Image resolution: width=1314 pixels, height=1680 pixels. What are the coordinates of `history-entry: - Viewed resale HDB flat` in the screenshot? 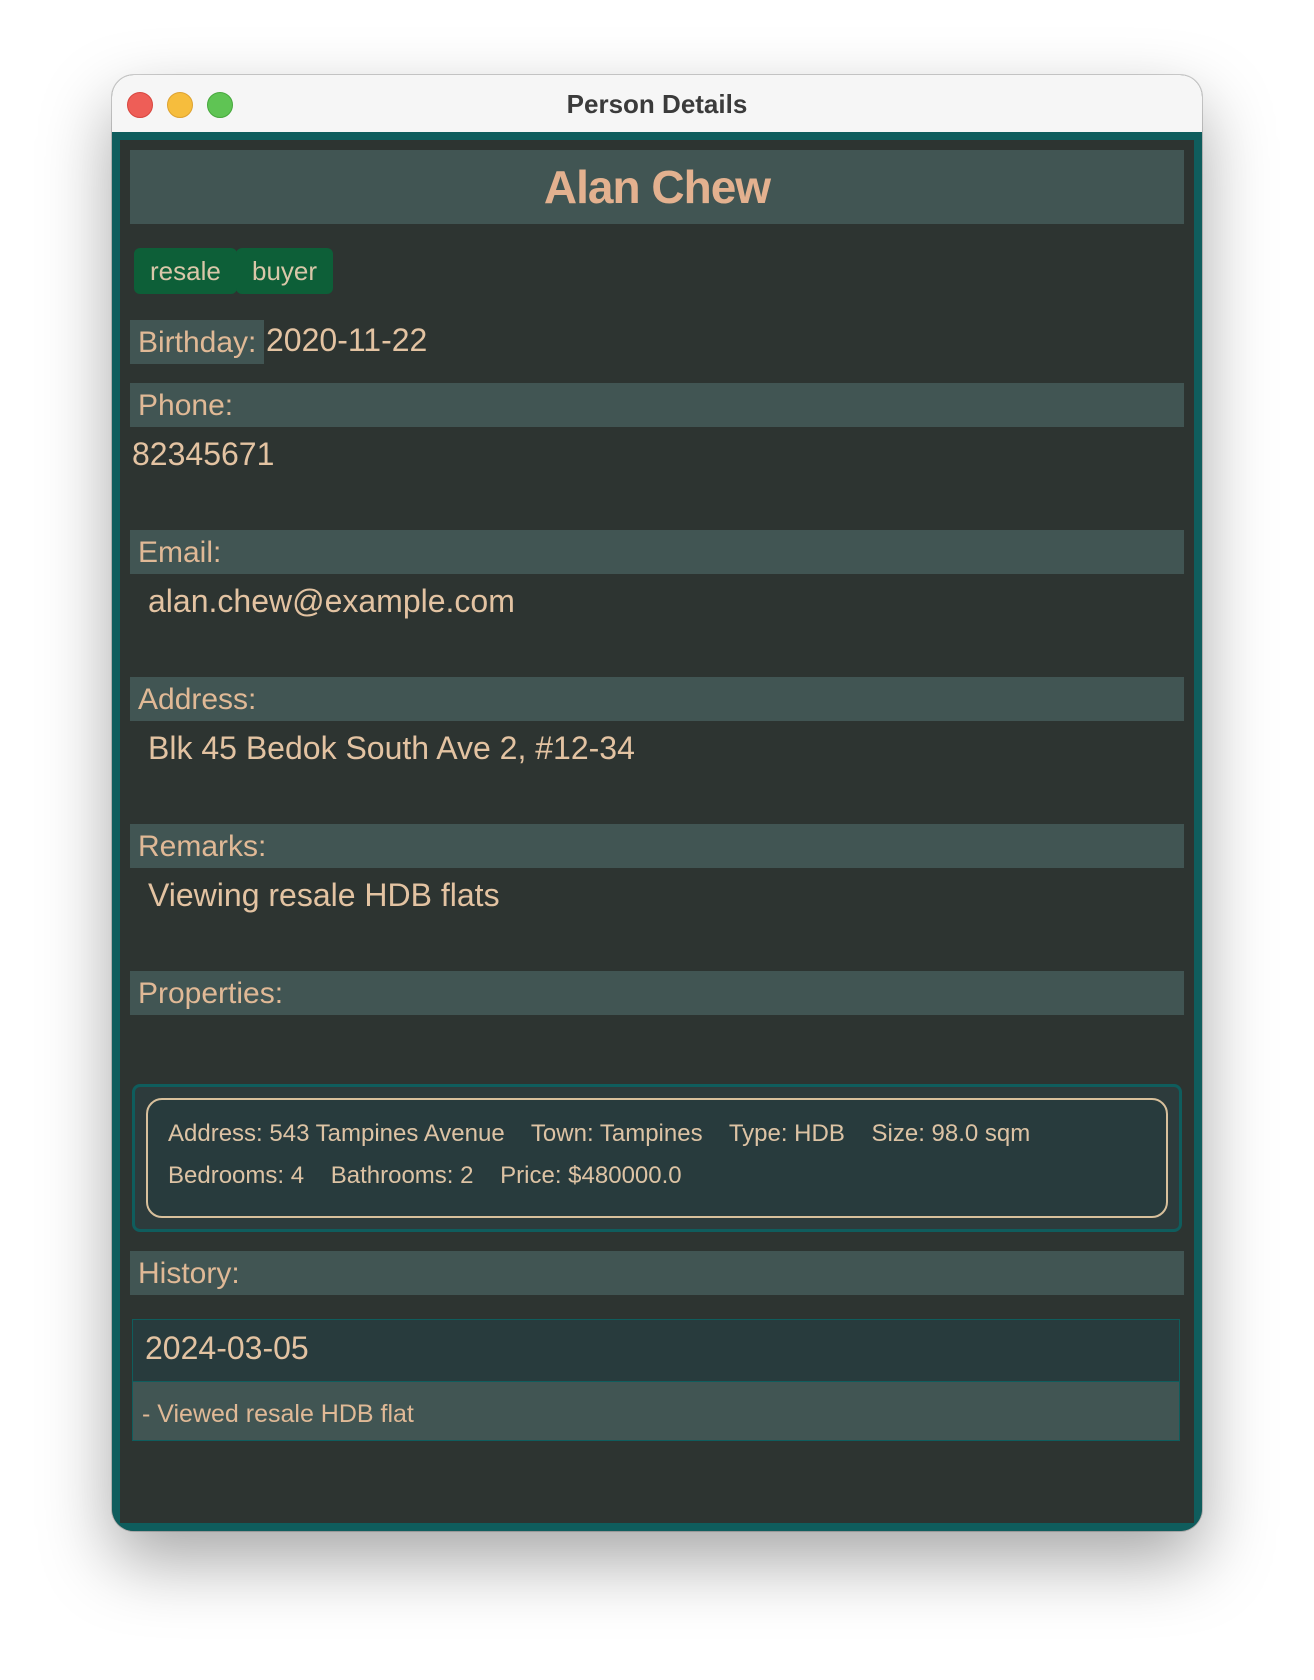 It's located at (278, 1414).